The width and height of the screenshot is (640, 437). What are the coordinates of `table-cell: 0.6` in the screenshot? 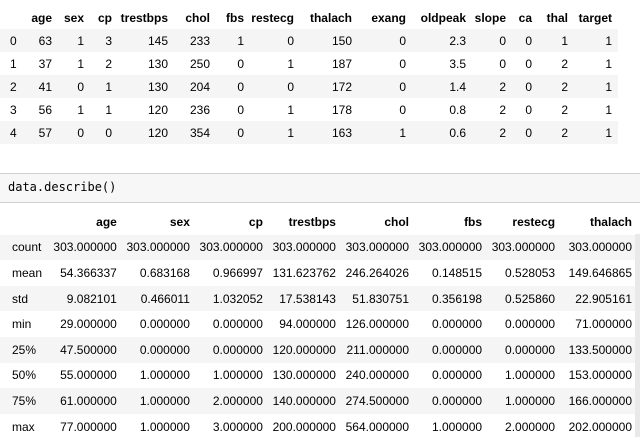 It's located at (457, 132).